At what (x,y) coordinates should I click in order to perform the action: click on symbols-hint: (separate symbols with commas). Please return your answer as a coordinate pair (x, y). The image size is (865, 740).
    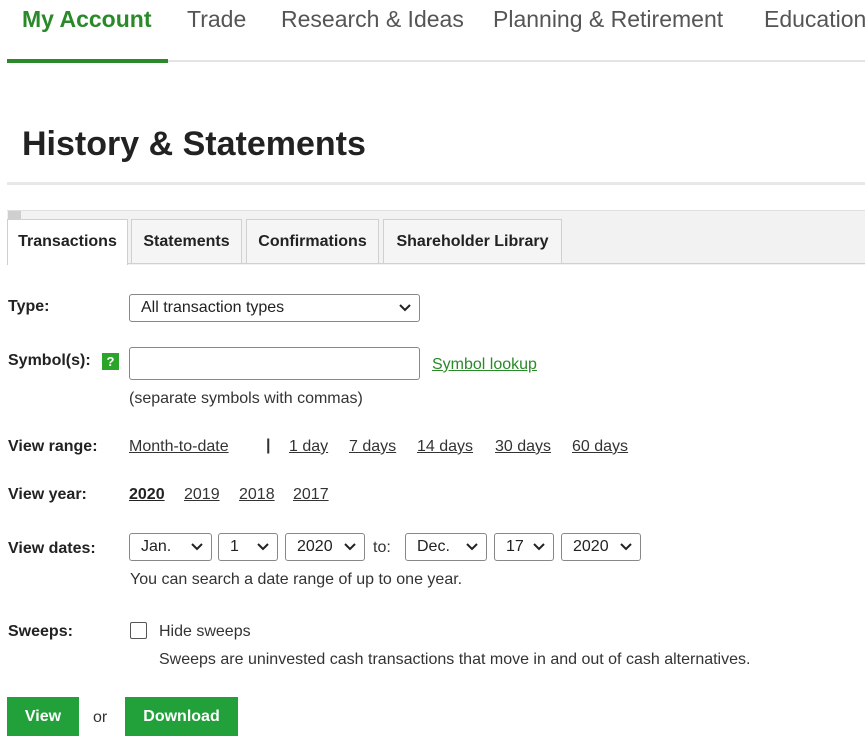
    Looking at the image, I should click on (246, 398).